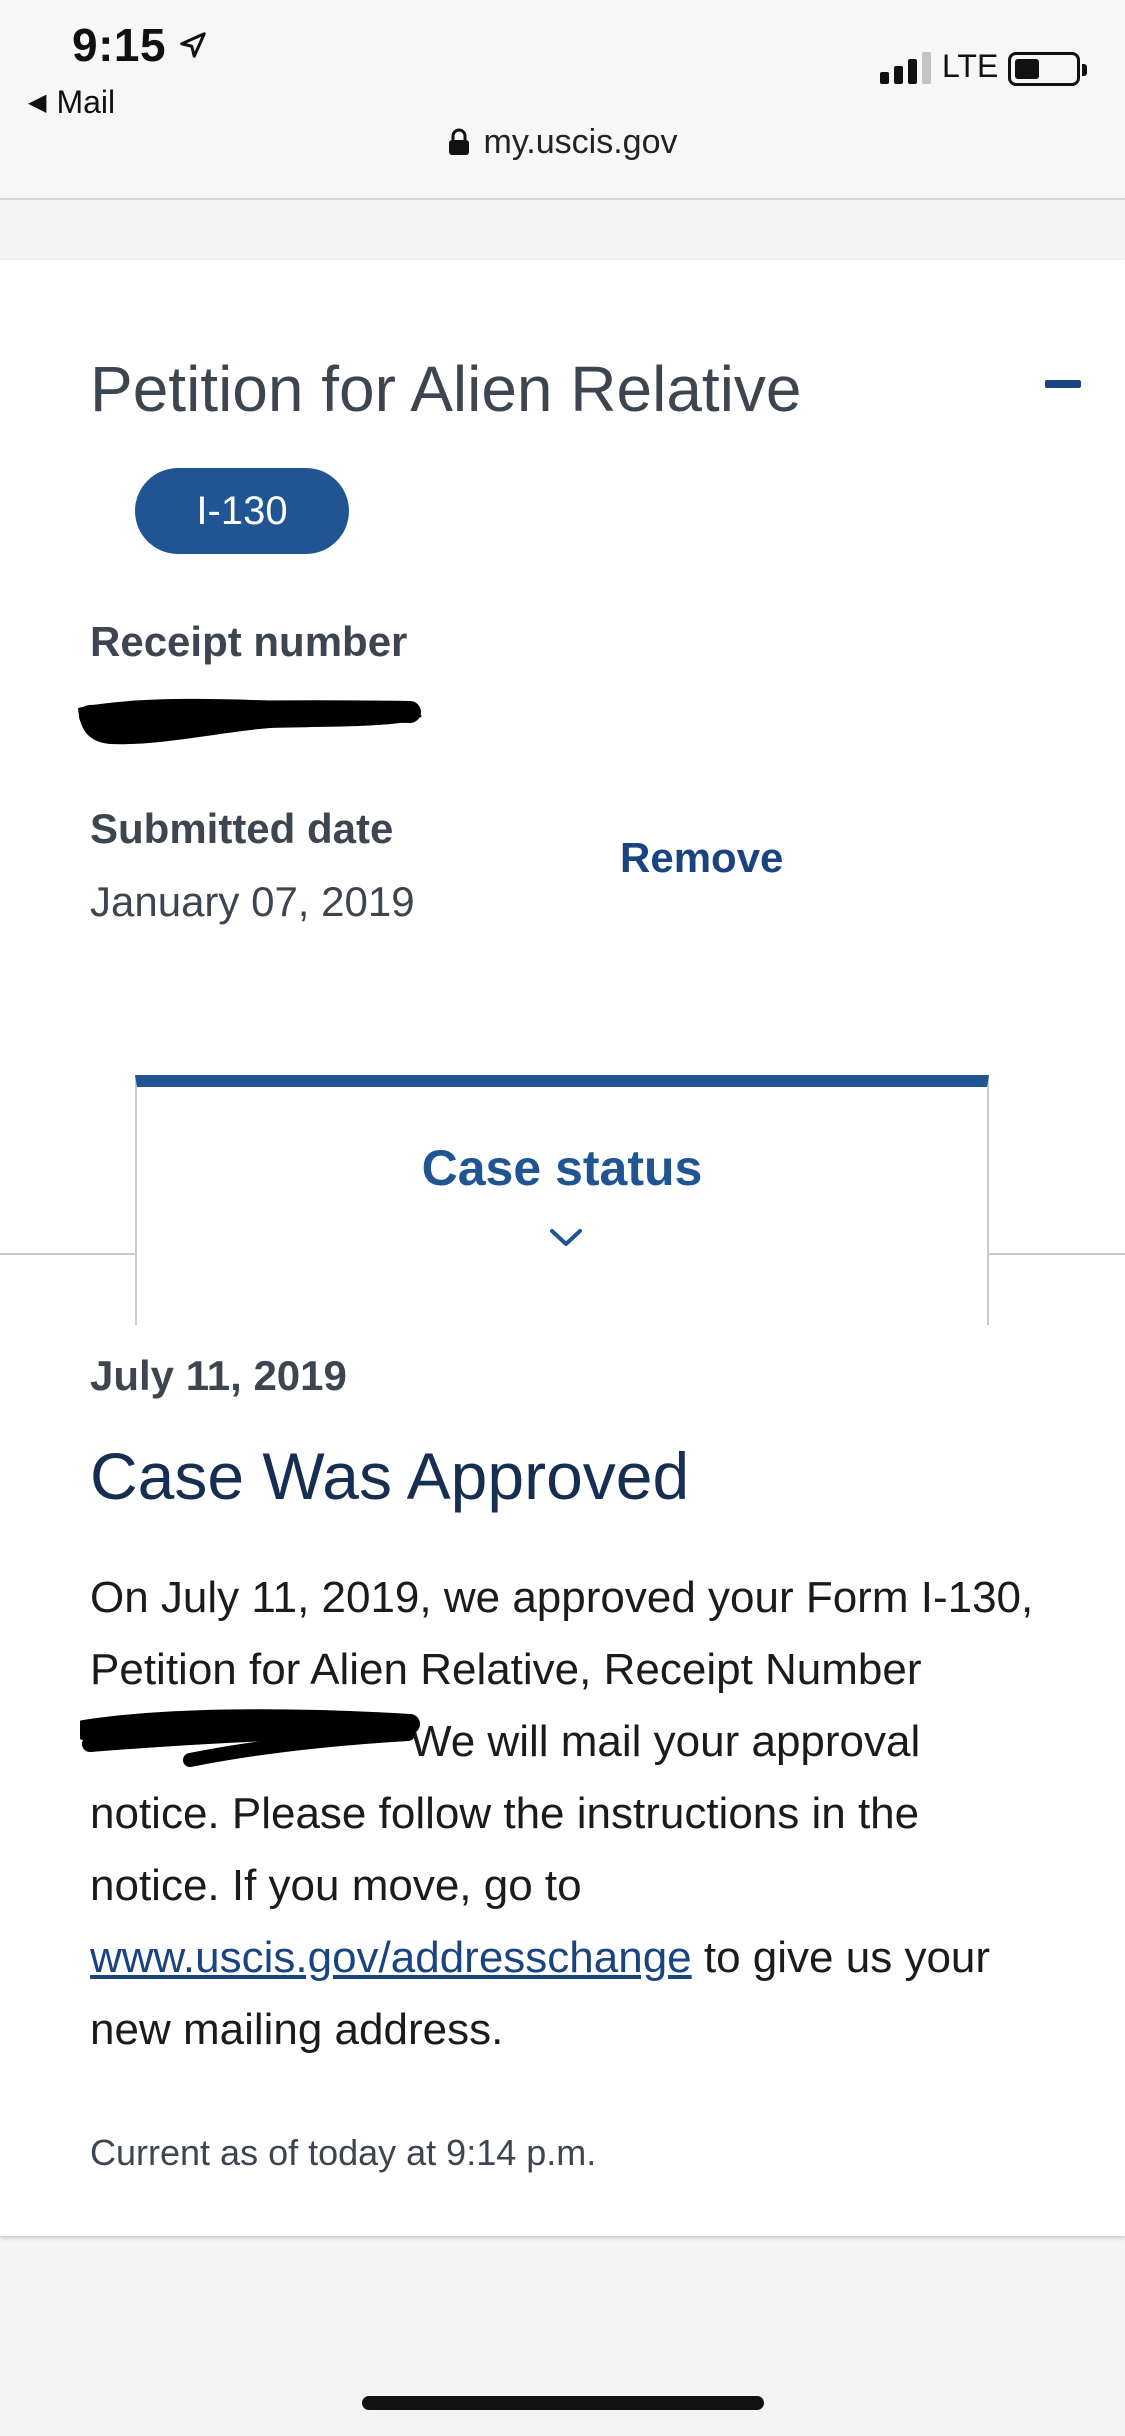 The width and height of the screenshot is (1125, 2436). Describe the element at coordinates (37, 102) in the screenshot. I see `back-triangle-icon: ◀` at that location.